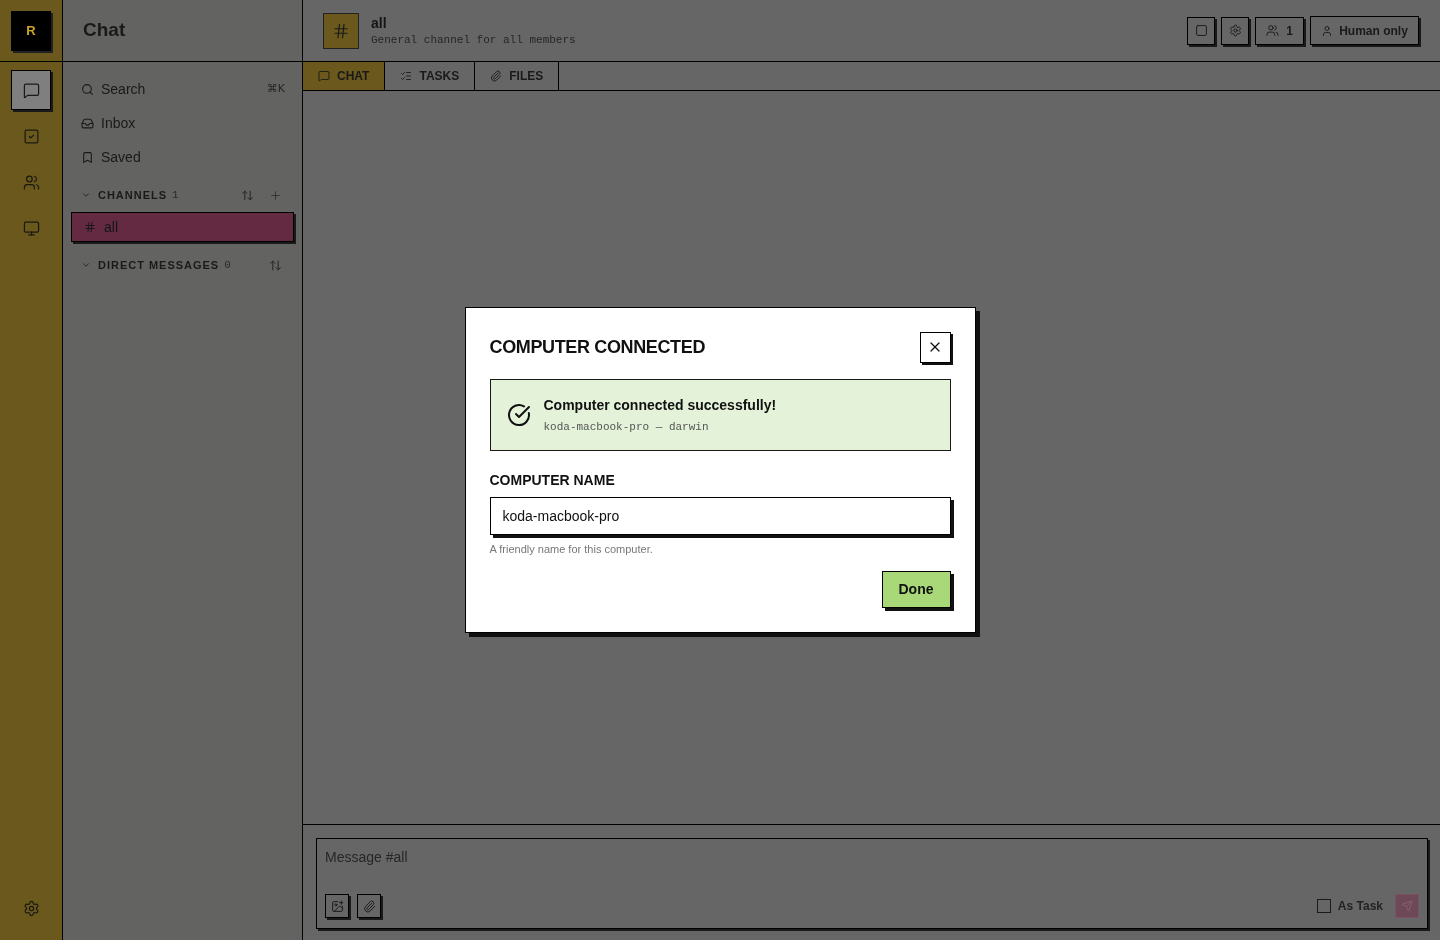 The height and width of the screenshot is (940, 1440). I want to click on message-input: Message #all, so click(872, 857).